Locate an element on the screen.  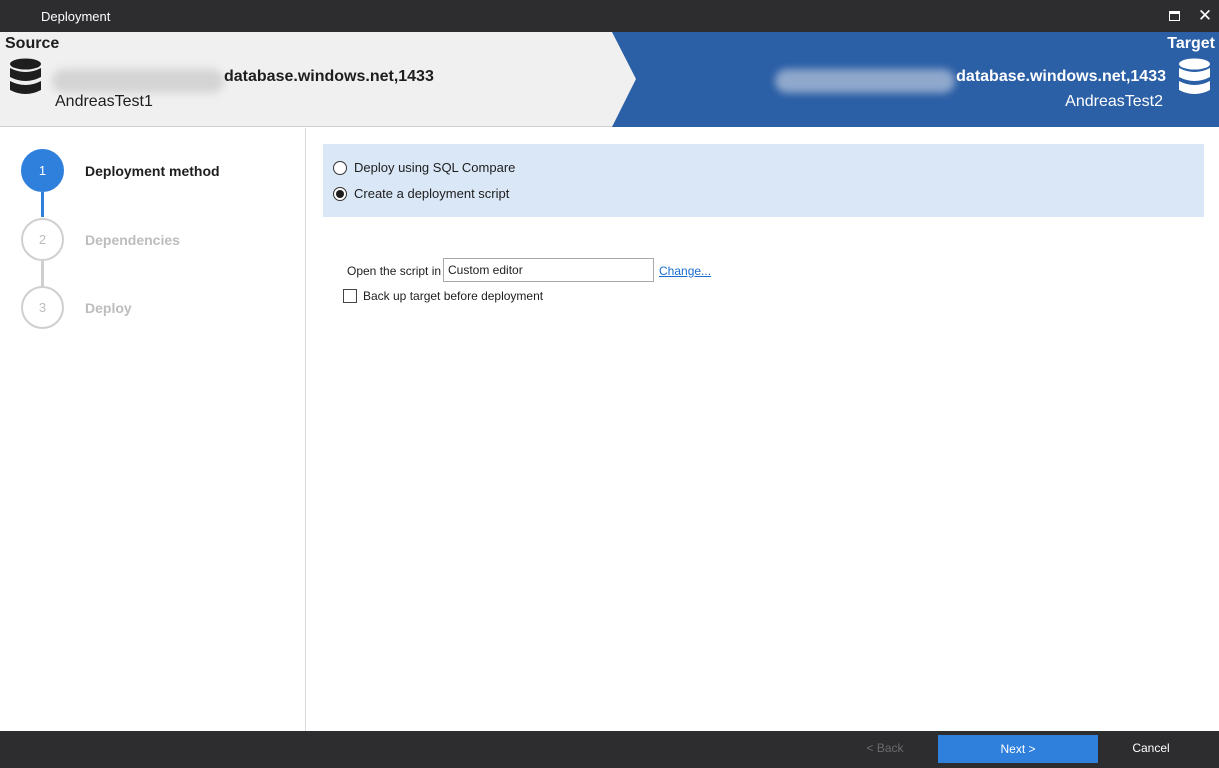
create-script-option: Create a deployment script is located at coordinates (421, 193).